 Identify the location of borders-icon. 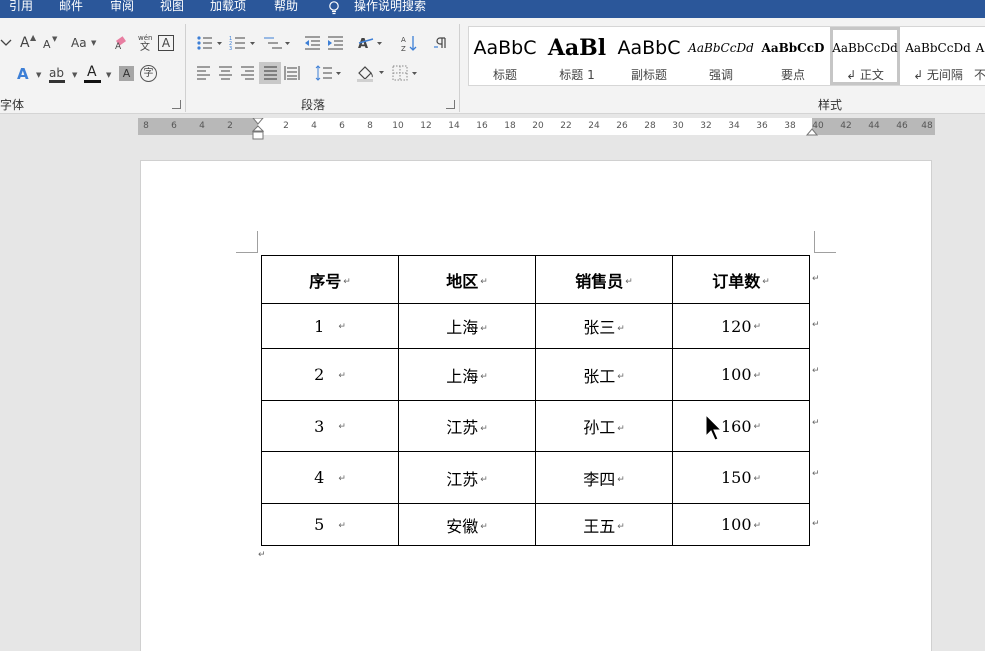
(406, 73).